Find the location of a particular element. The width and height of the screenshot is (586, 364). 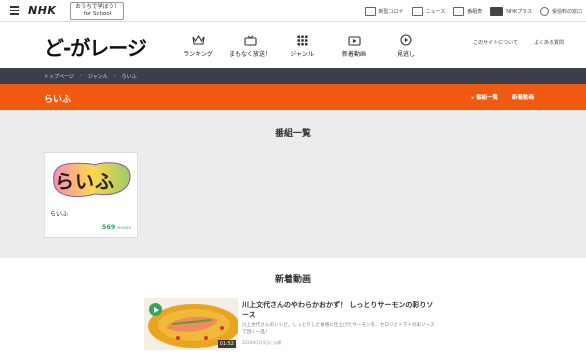

breadcrumb: トップページ › ジャンル › らいふ is located at coordinates (293, 76).